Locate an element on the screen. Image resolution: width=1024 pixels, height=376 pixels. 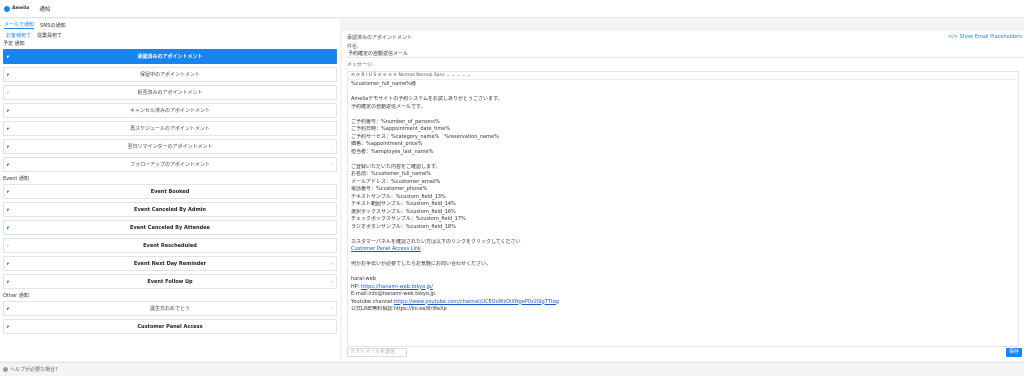
notification-item-label: Event Next Day Reminder is located at coordinates (170, 263).